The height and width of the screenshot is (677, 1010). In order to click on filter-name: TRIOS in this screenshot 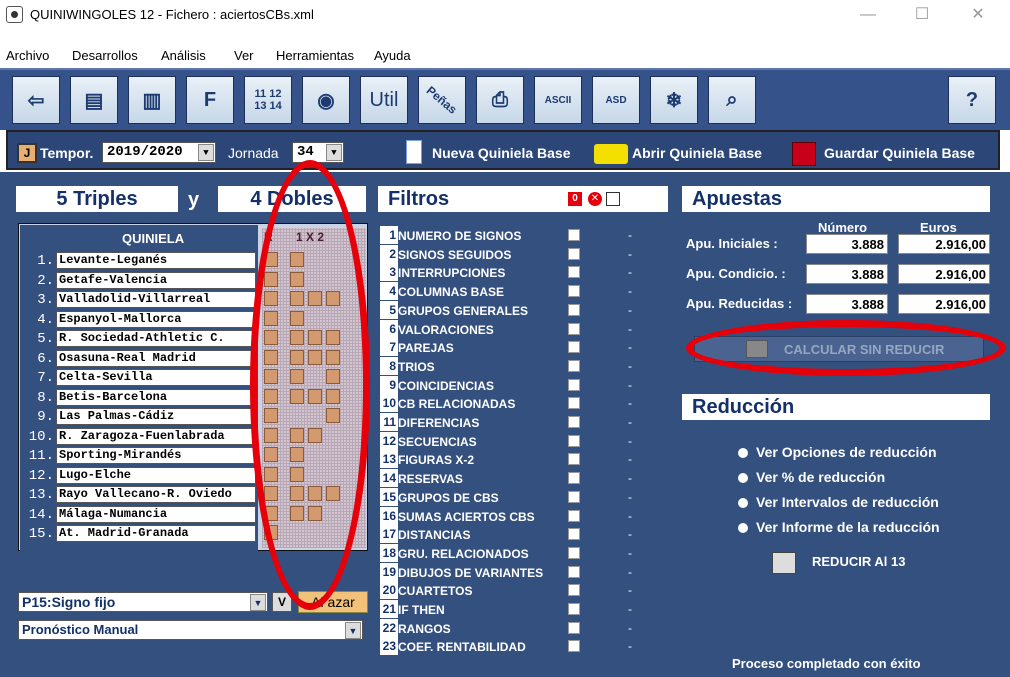, I will do `click(416, 367)`.